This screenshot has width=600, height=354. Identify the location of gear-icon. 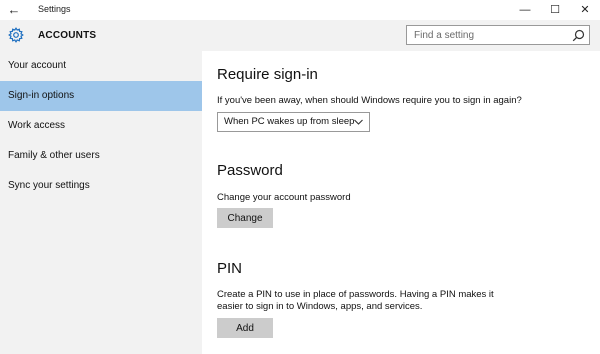
(16, 35).